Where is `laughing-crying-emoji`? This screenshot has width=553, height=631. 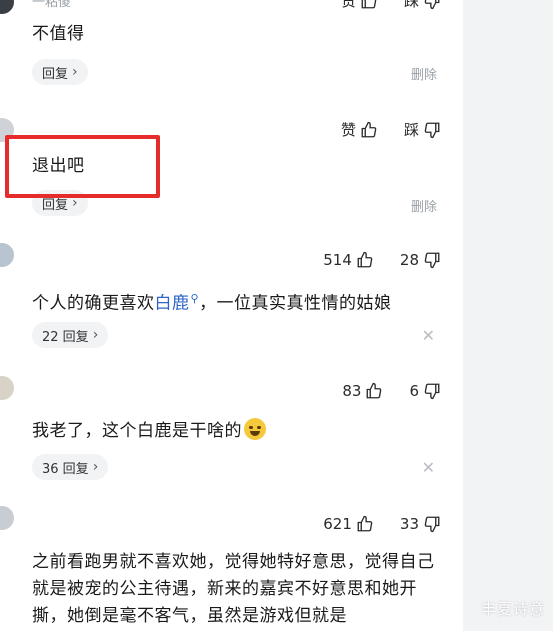
laughing-crying-emoji is located at coordinates (255, 429).